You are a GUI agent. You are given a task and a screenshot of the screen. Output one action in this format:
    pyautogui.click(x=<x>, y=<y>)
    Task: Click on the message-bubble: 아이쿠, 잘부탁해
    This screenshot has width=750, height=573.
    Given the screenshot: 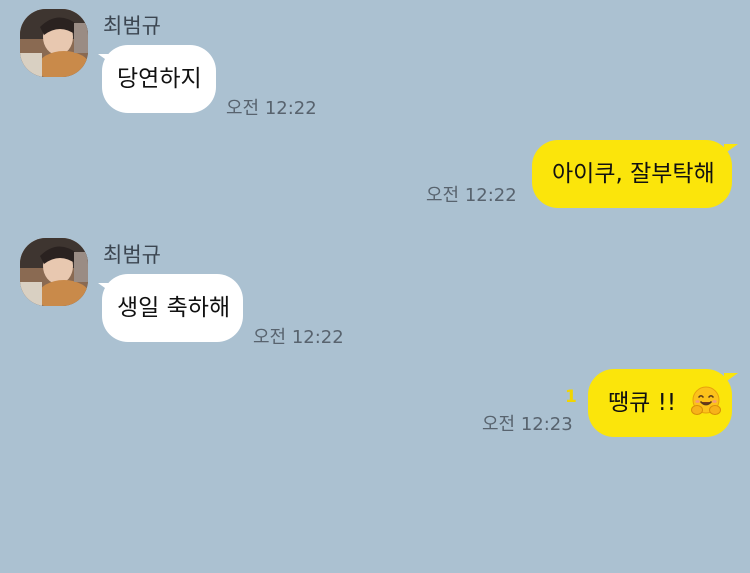 What is the action you would take?
    pyautogui.click(x=632, y=174)
    